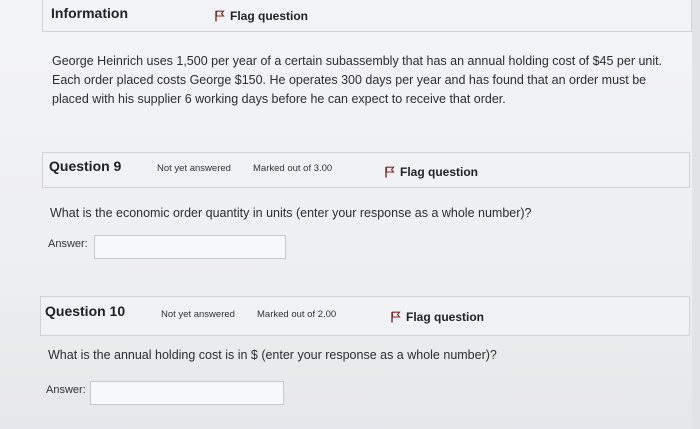 This screenshot has height=429, width=700. I want to click on question-10-status: Not yet answered, so click(198, 314).